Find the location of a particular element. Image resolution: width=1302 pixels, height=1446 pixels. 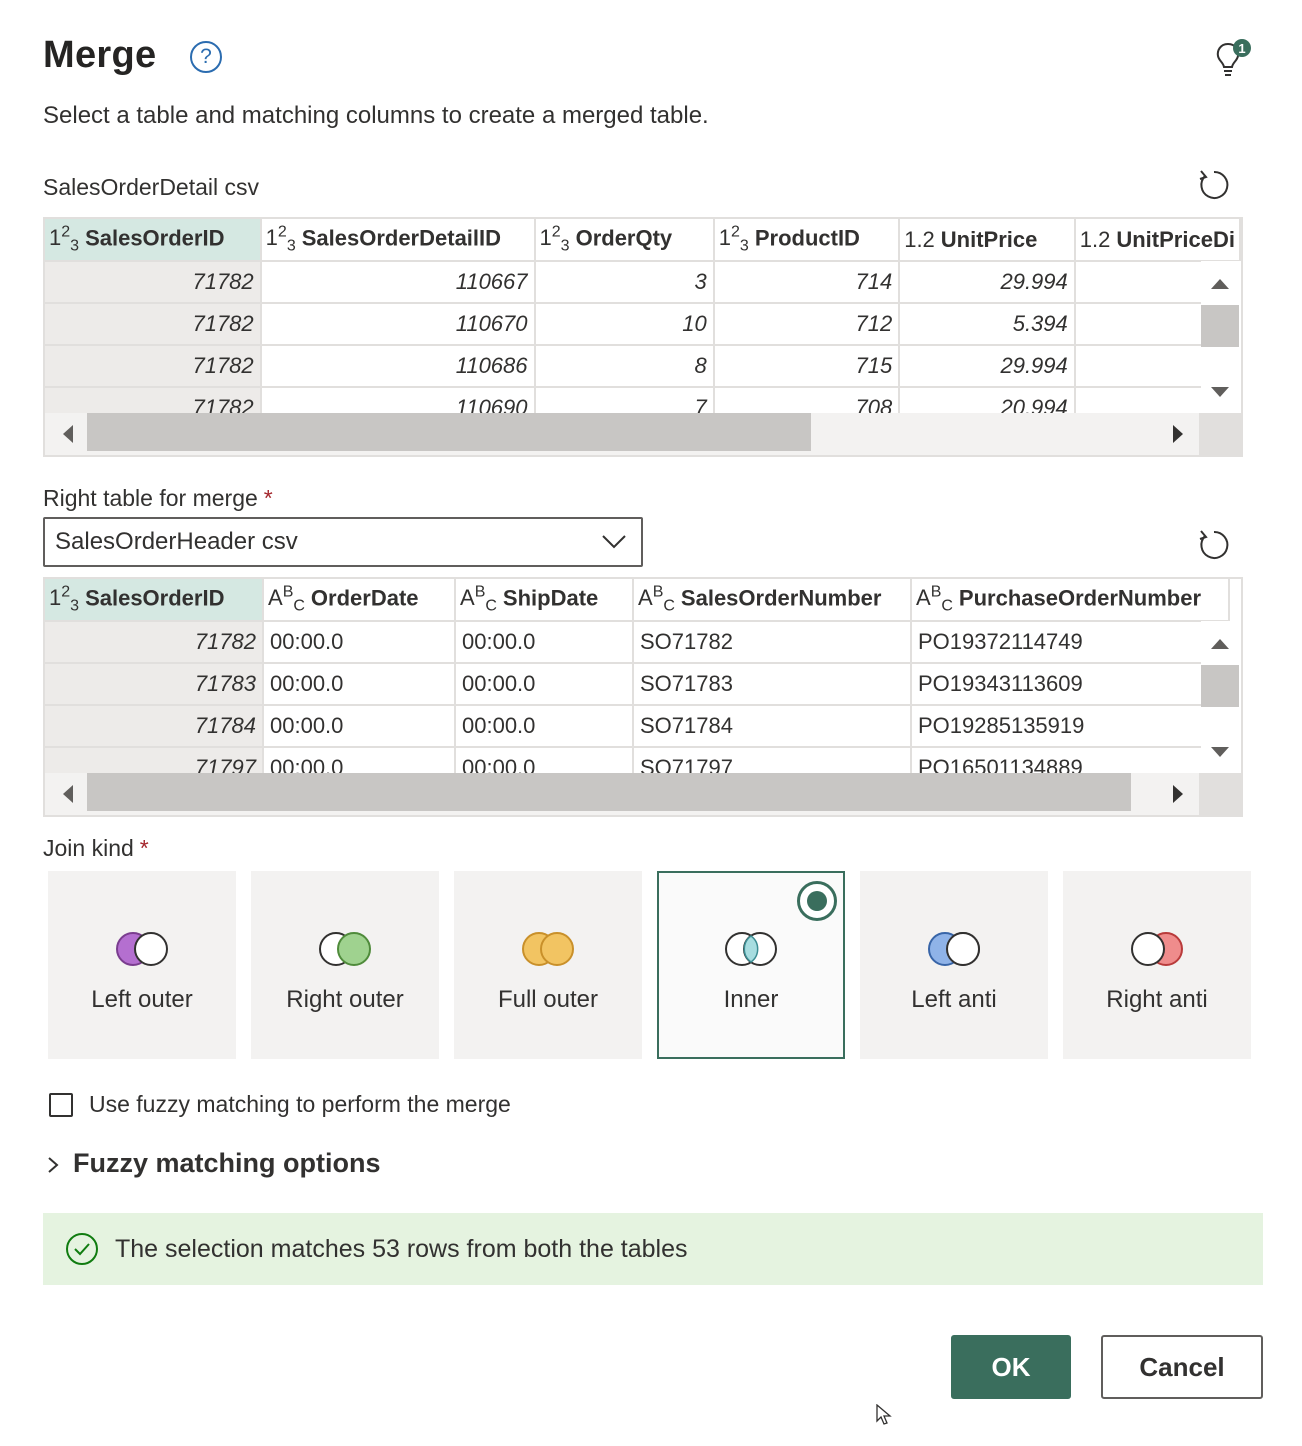

table-cell: 712 is located at coordinates (807, 324).